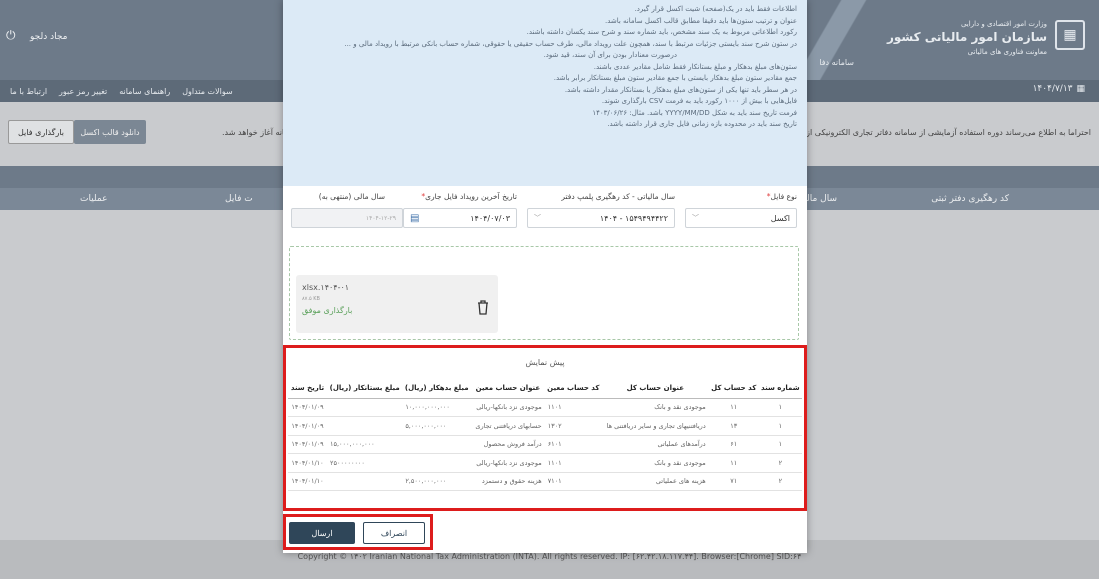 The height and width of the screenshot is (579, 1099). I want to click on trash-icon, so click(483, 307).